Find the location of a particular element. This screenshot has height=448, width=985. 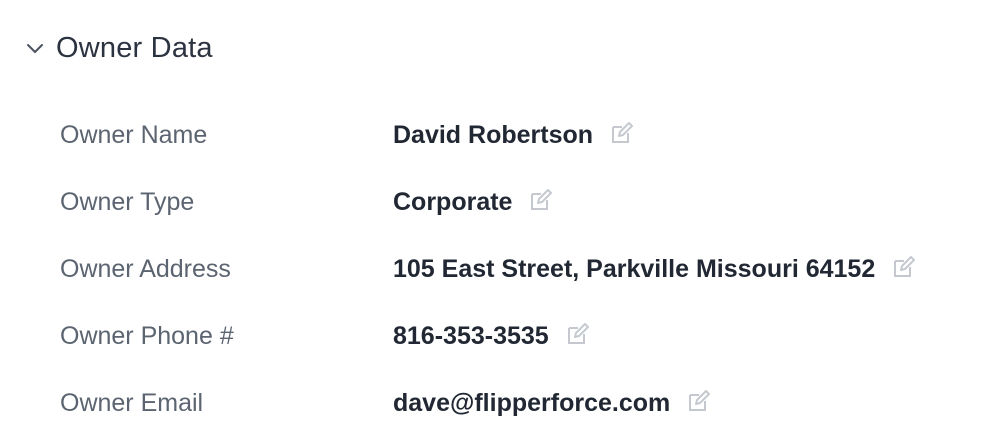

field-value-wrap: dave@flipperforce.com is located at coordinates (552, 403).